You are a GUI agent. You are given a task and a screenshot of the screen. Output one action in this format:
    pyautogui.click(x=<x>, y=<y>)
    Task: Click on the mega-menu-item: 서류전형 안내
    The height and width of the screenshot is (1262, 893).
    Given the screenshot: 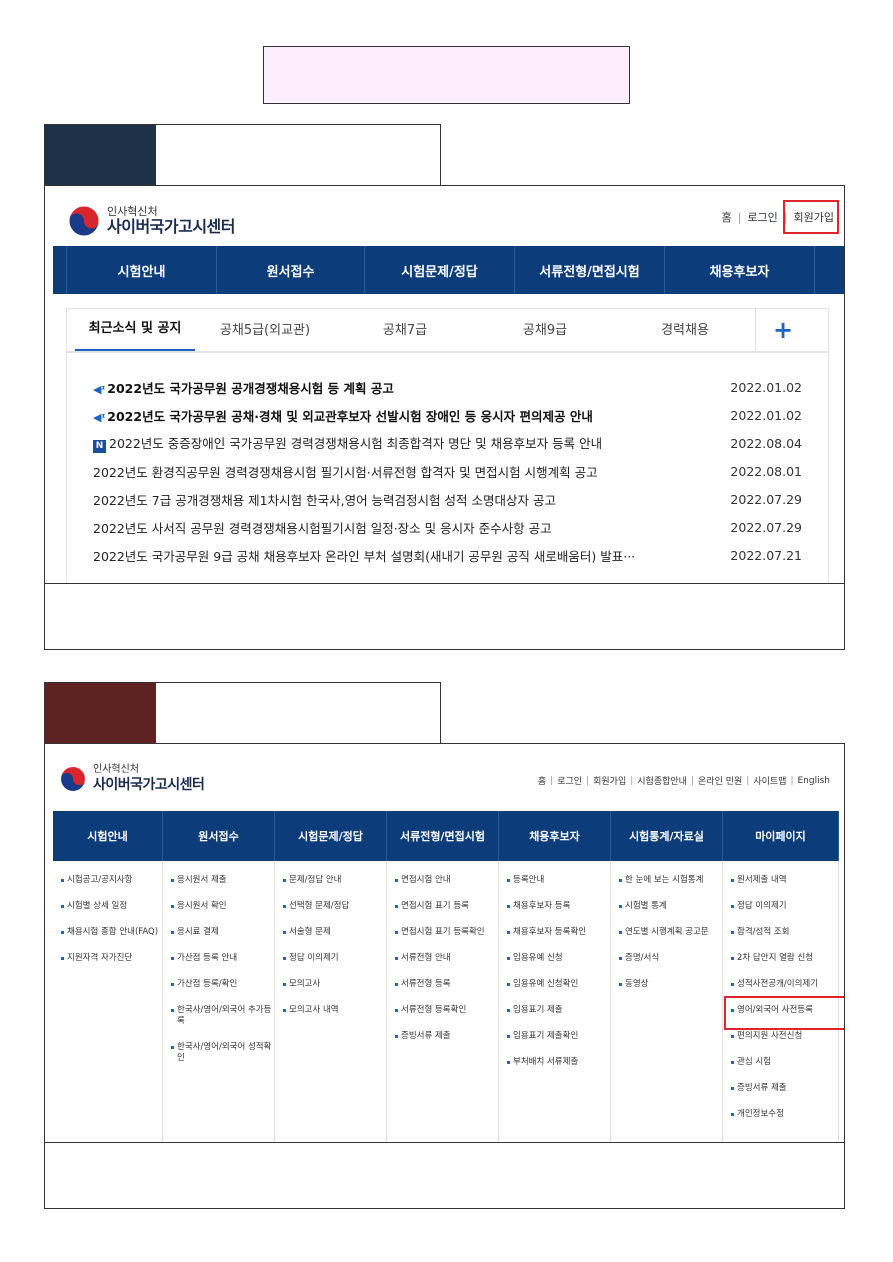 What is the action you would take?
    pyautogui.click(x=446, y=958)
    